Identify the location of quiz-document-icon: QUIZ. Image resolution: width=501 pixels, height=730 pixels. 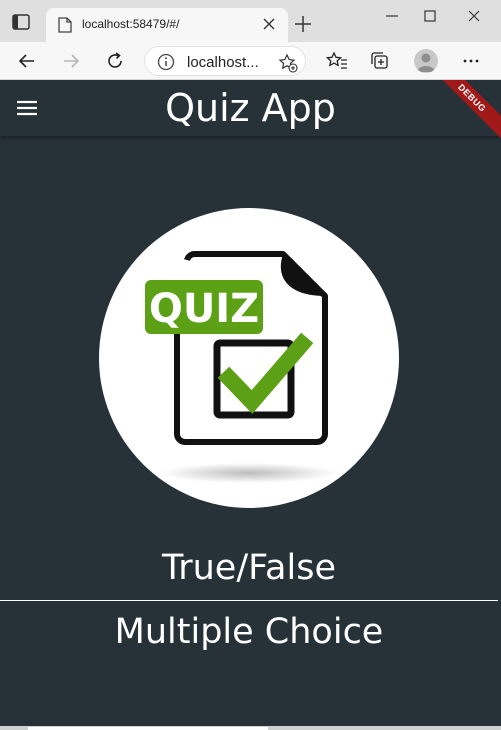
(241, 367).